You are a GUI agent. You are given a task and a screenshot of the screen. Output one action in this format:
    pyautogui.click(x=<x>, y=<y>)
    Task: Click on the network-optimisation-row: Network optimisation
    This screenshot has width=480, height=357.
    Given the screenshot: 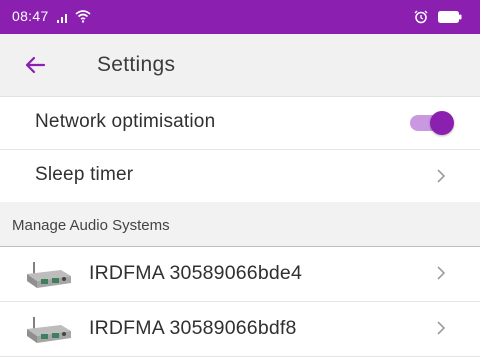 What is the action you would take?
    pyautogui.click(x=240, y=123)
    